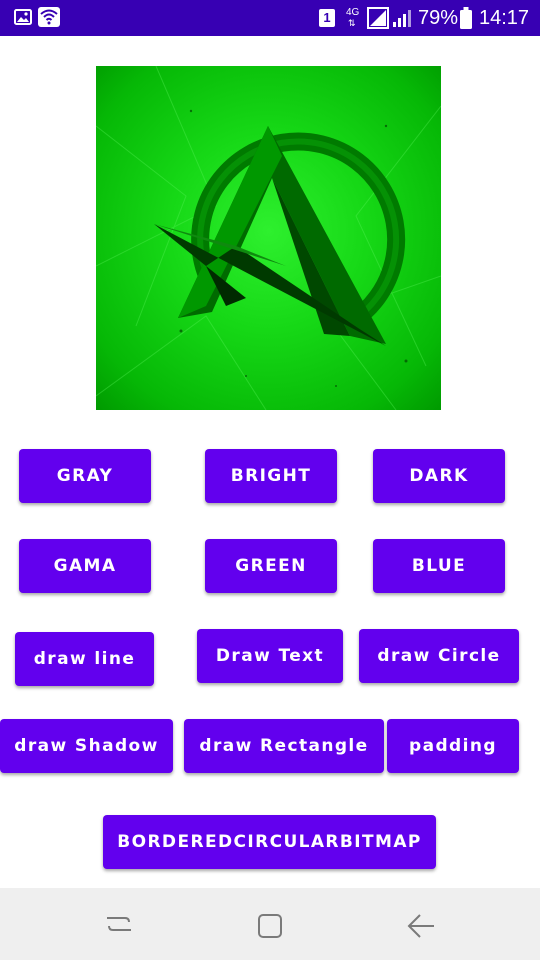 Image resolution: width=540 pixels, height=960 pixels. I want to click on back-icon, so click(421, 926).